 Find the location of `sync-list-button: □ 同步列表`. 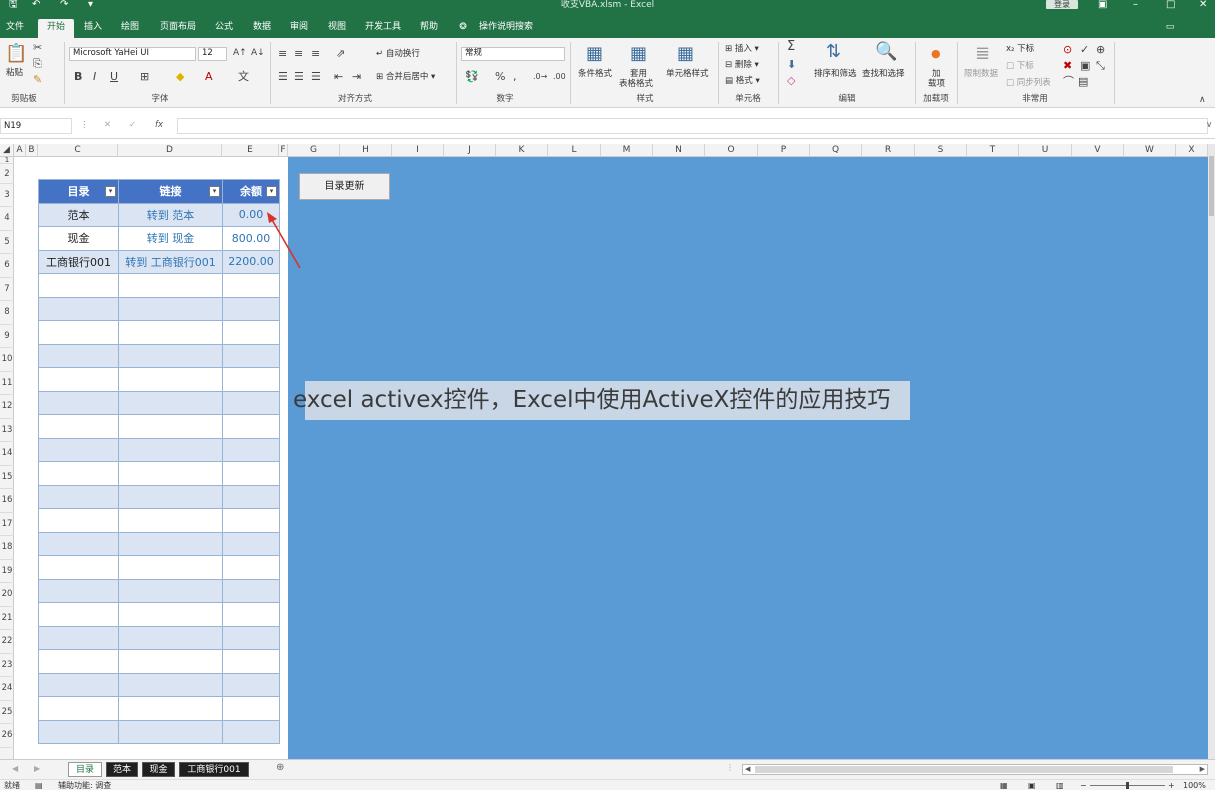

sync-list-button: □ 同步列表 is located at coordinates (1028, 83).